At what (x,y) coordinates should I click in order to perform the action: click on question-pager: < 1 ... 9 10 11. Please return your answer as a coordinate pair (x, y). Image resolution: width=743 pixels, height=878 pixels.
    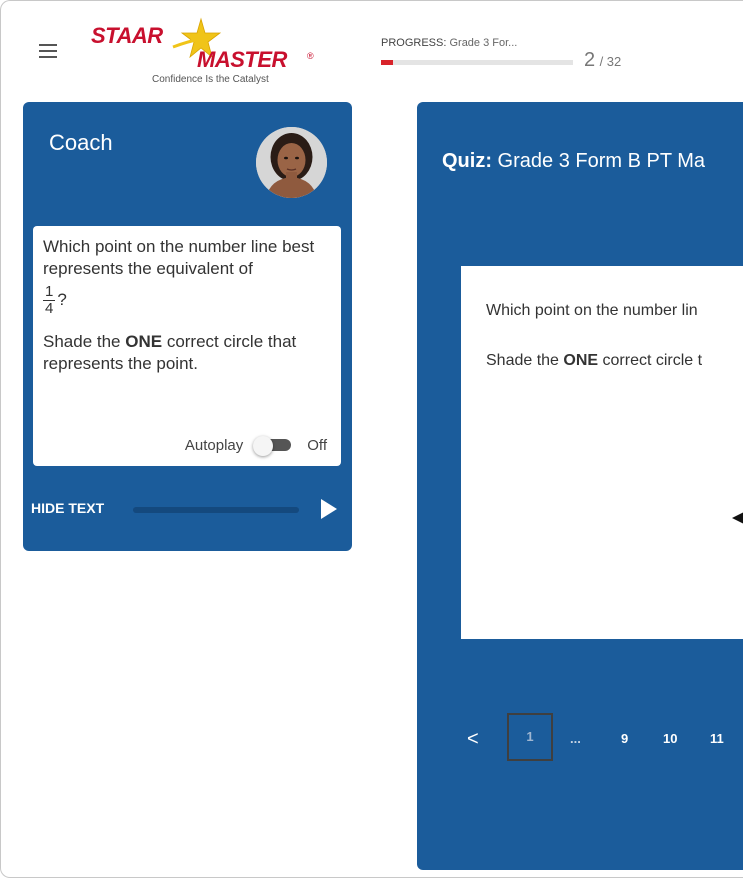
    Looking at the image, I should click on (580, 738).